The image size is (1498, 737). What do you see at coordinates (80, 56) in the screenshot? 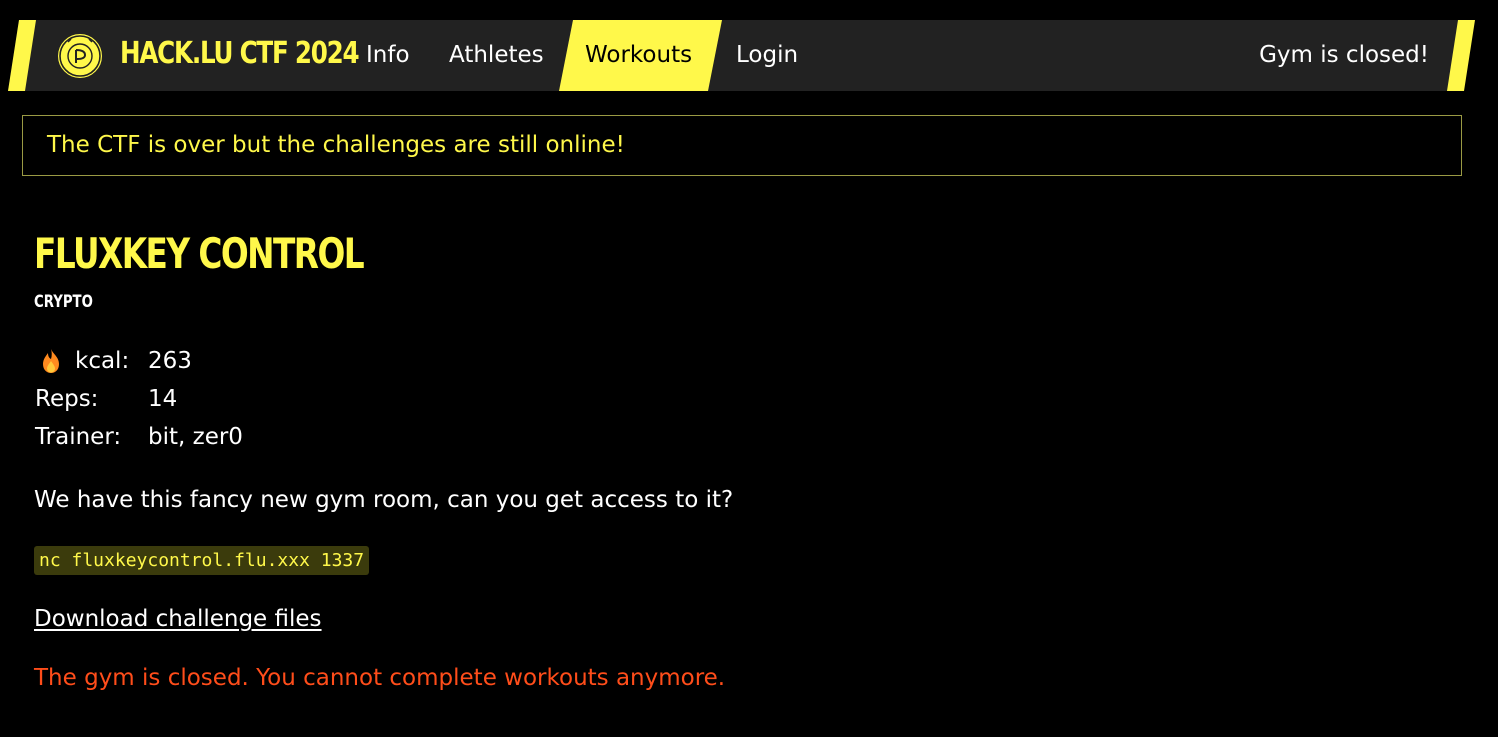
I see `flux-gym-logo-icon` at bounding box center [80, 56].